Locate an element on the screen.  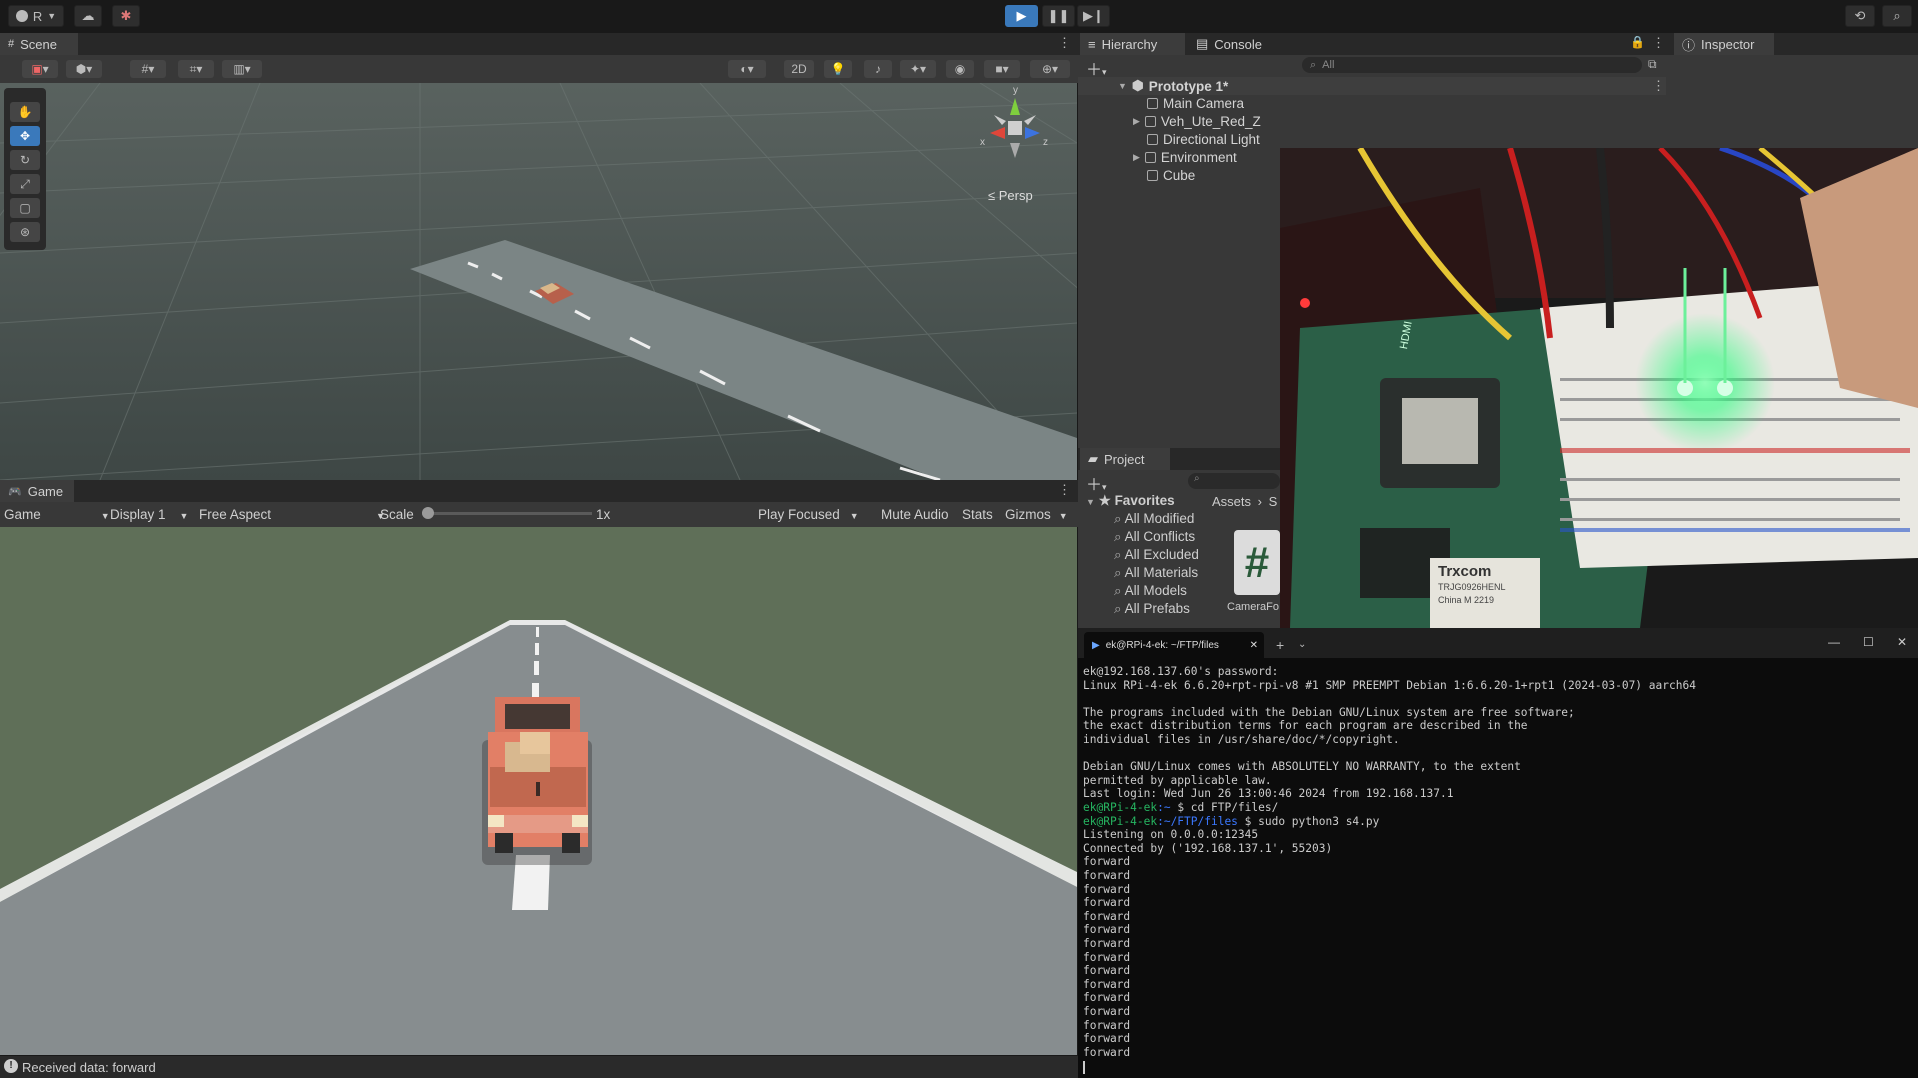
favorite-item: ⌕ All Excluded is located at coordinates (1156, 555).